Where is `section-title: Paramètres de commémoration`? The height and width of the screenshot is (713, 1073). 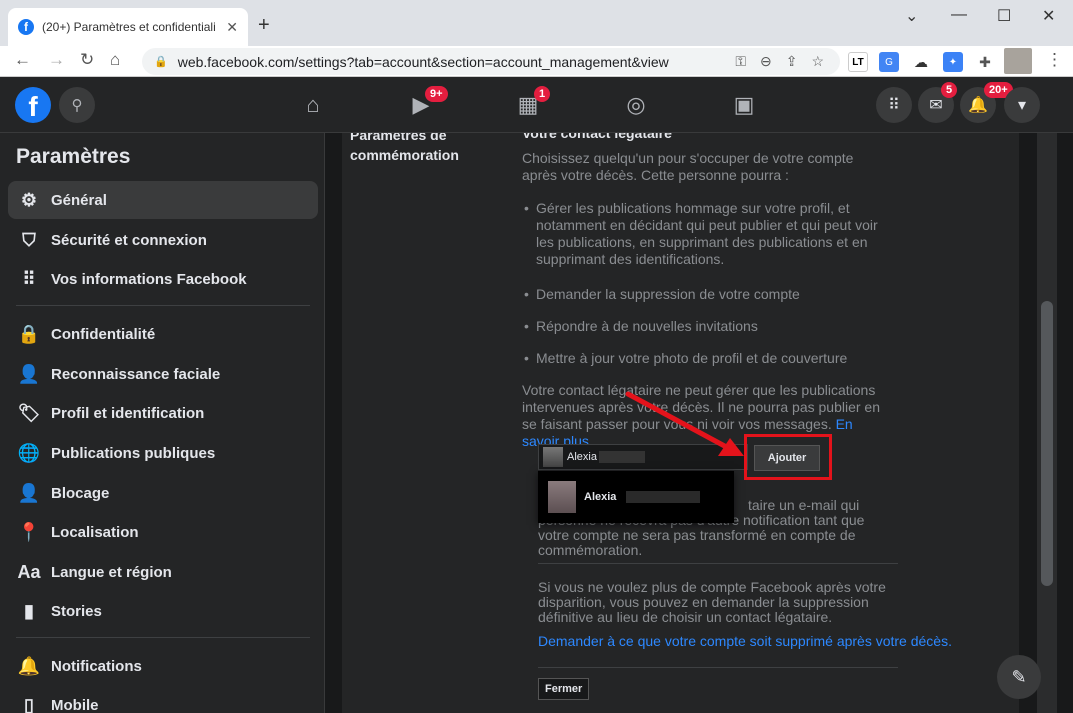
section-title: Paramètres de commémoration is located at coordinates (404, 148).